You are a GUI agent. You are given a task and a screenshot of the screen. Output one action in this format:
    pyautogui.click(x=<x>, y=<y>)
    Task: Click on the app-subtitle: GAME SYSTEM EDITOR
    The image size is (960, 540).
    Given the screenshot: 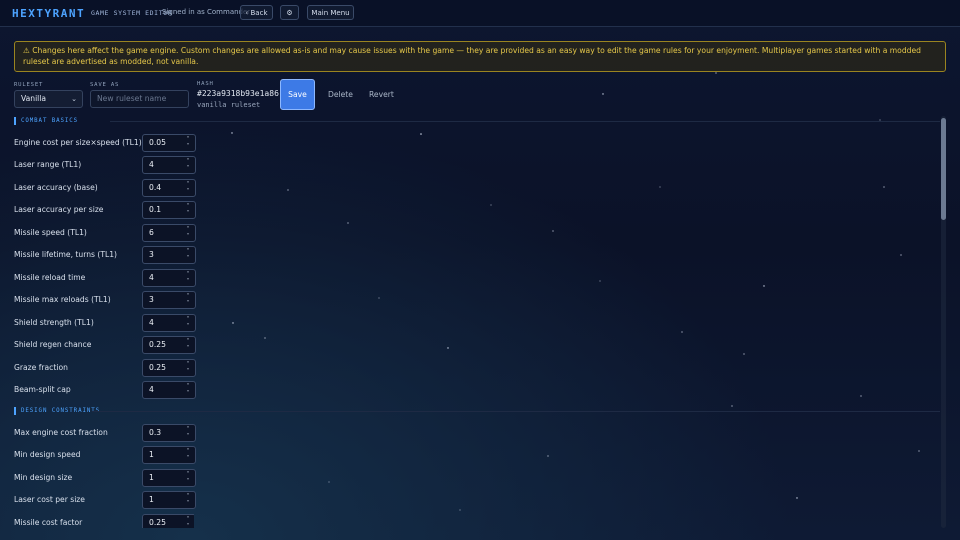 What is the action you would take?
    pyautogui.click(x=132, y=13)
    